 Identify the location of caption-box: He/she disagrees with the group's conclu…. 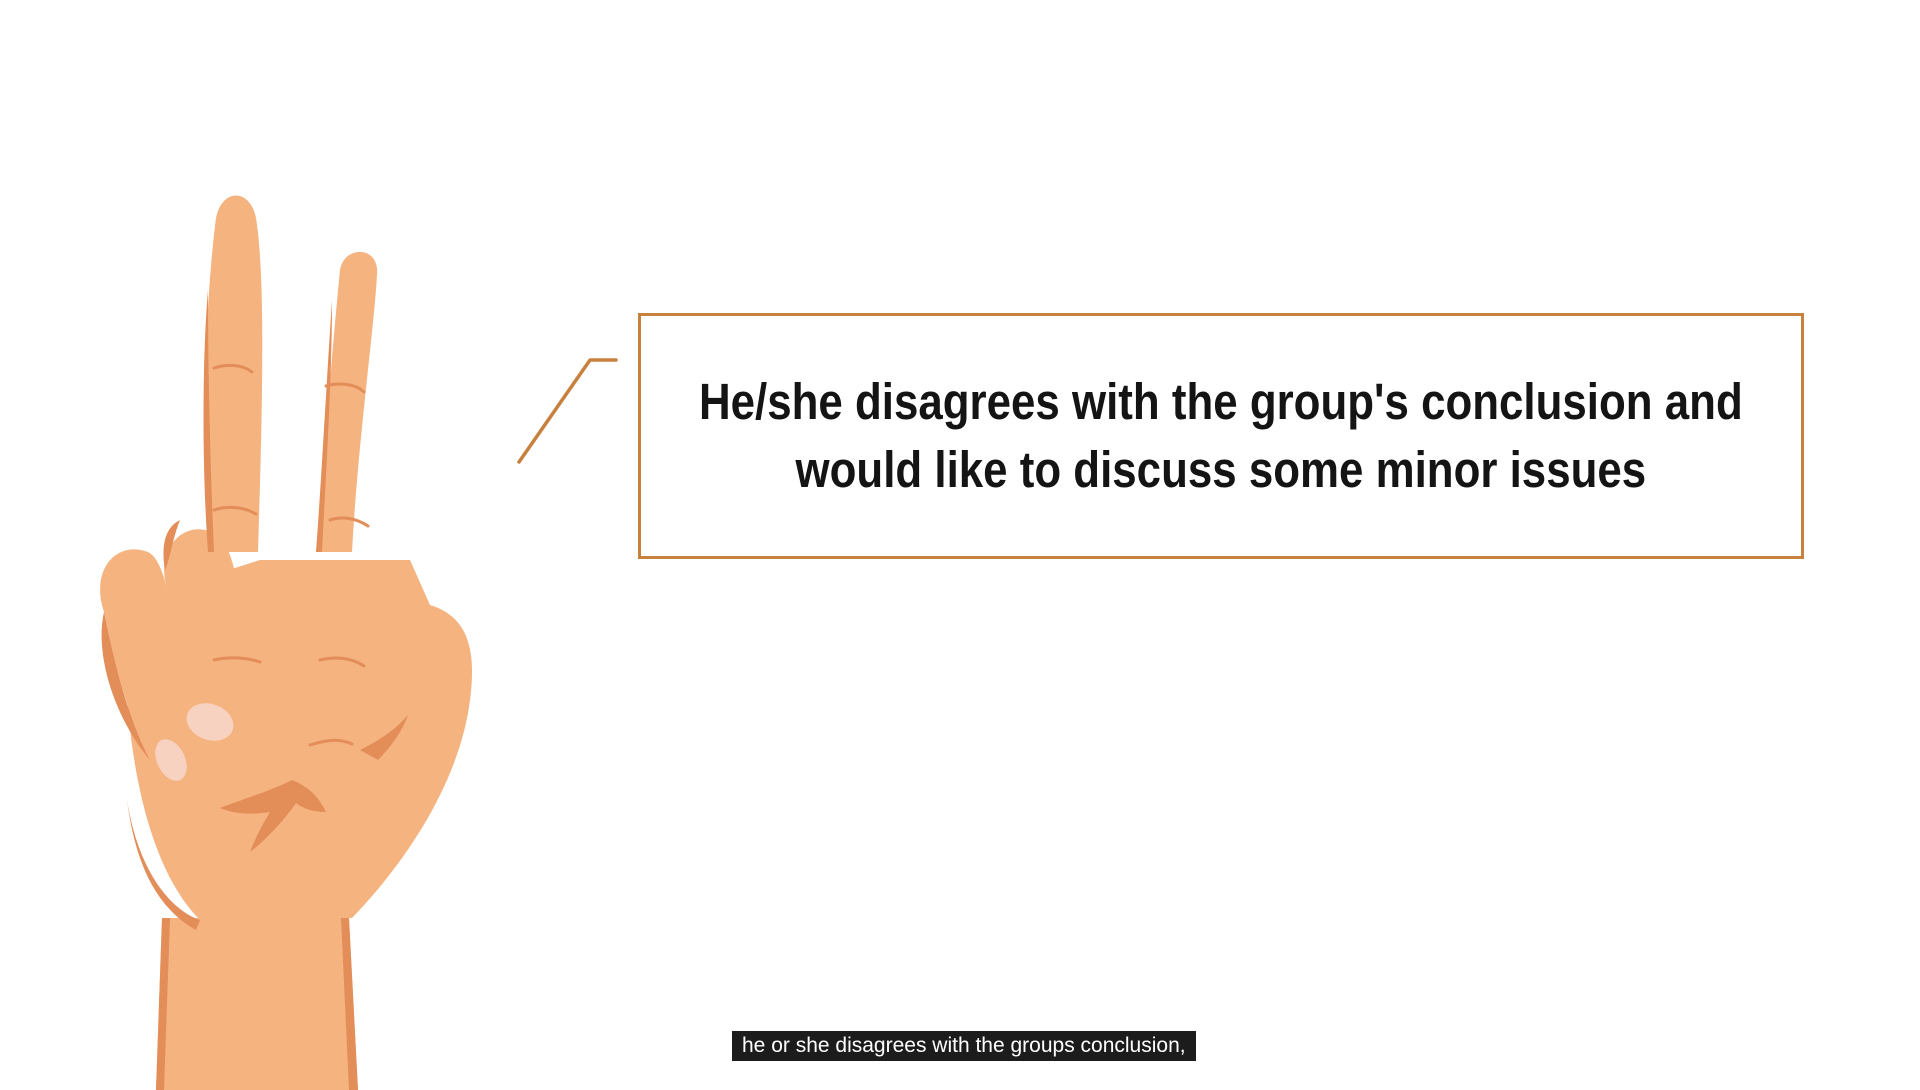
(1221, 436).